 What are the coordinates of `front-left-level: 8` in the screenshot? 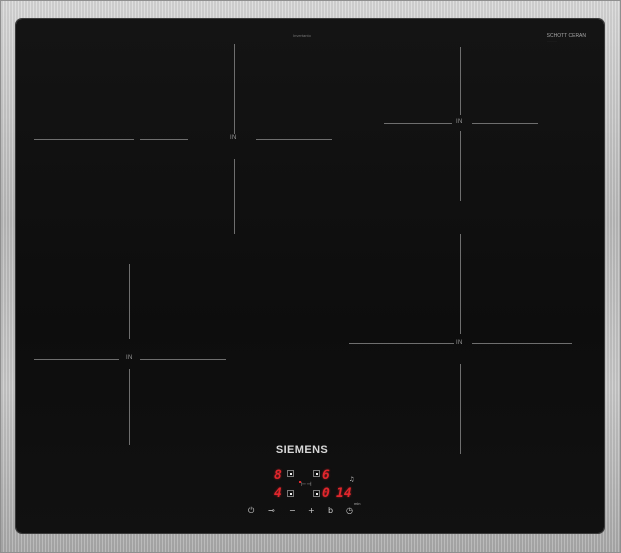 It's located at (278, 475).